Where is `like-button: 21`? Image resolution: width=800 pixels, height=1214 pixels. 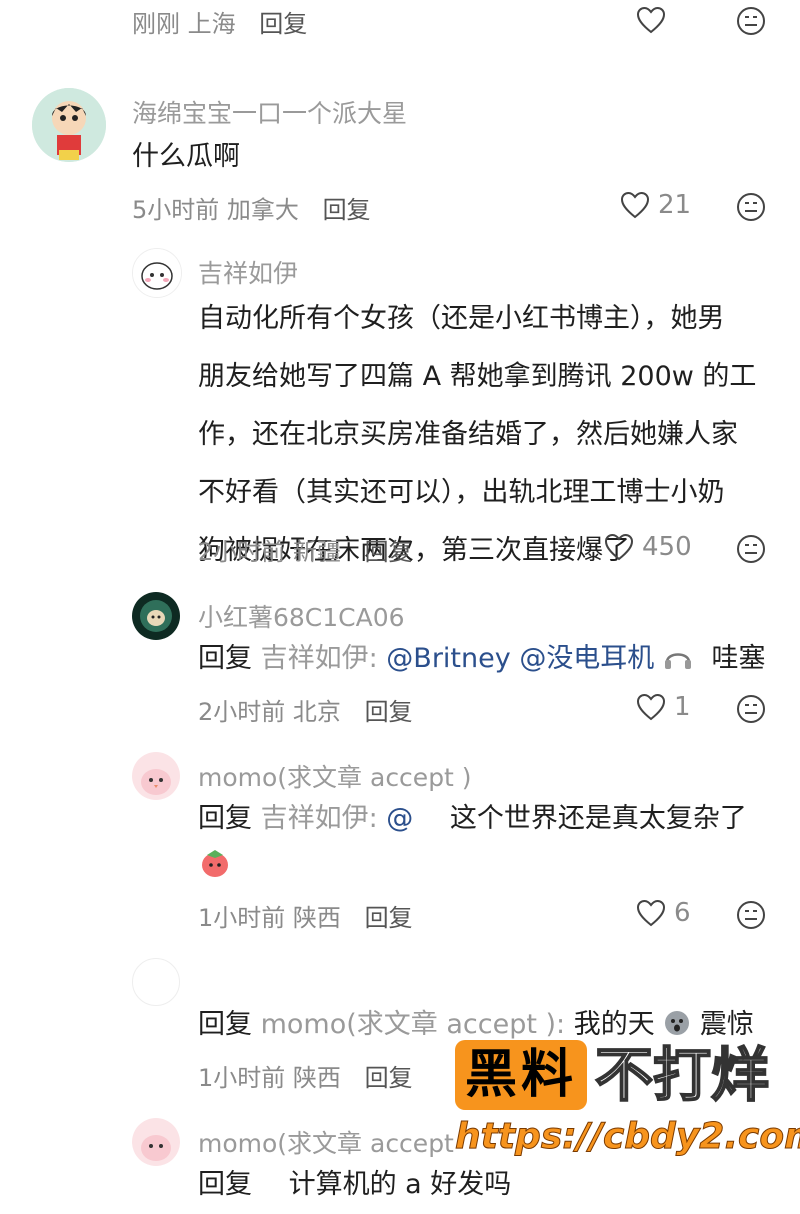 like-button: 21 is located at coordinates (655, 205).